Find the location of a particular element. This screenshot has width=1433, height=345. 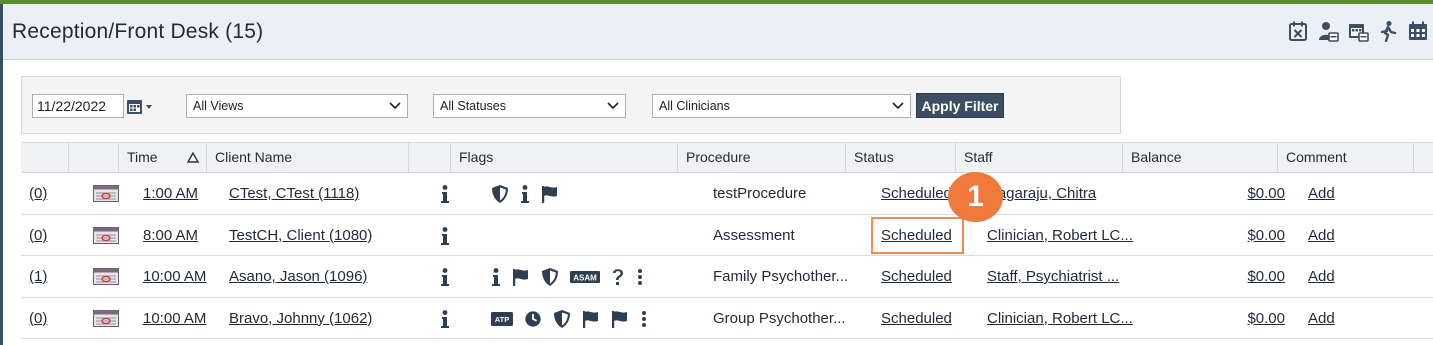

step-callout: 1 is located at coordinates (975, 197).